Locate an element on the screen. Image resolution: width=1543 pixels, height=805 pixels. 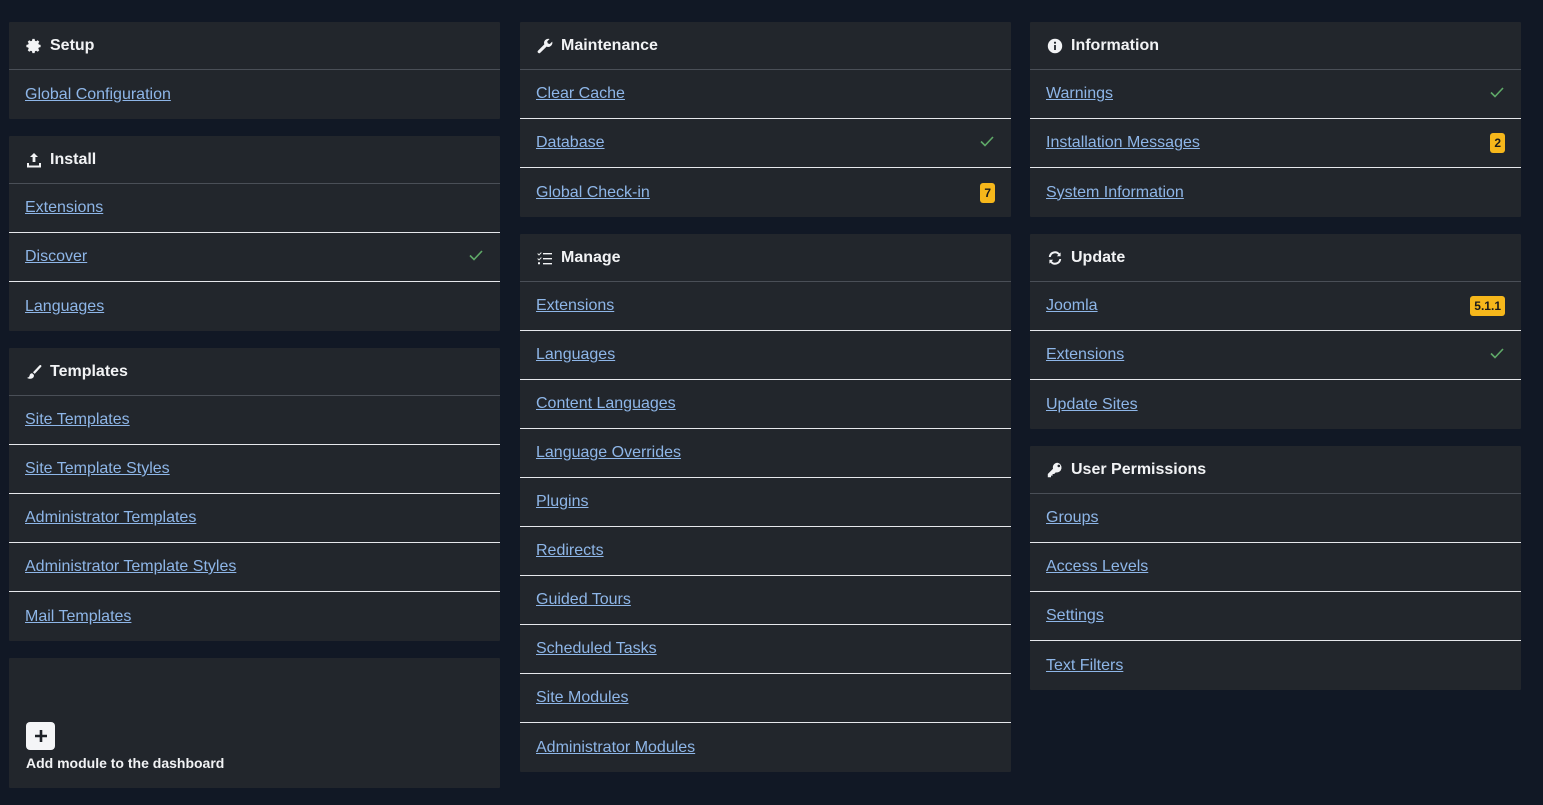
manage-languages-link: Languages is located at coordinates (575, 355).